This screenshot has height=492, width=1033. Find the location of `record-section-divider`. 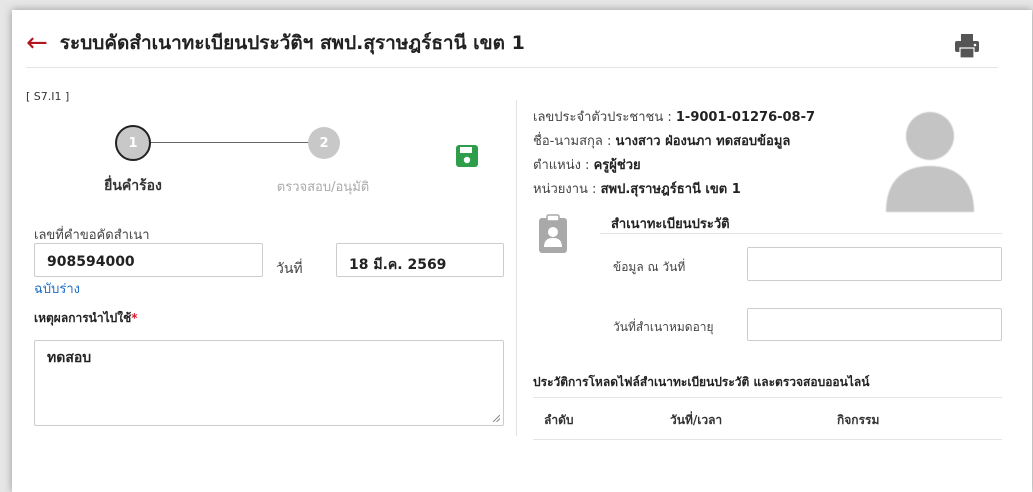

record-section-divider is located at coordinates (801, 233).